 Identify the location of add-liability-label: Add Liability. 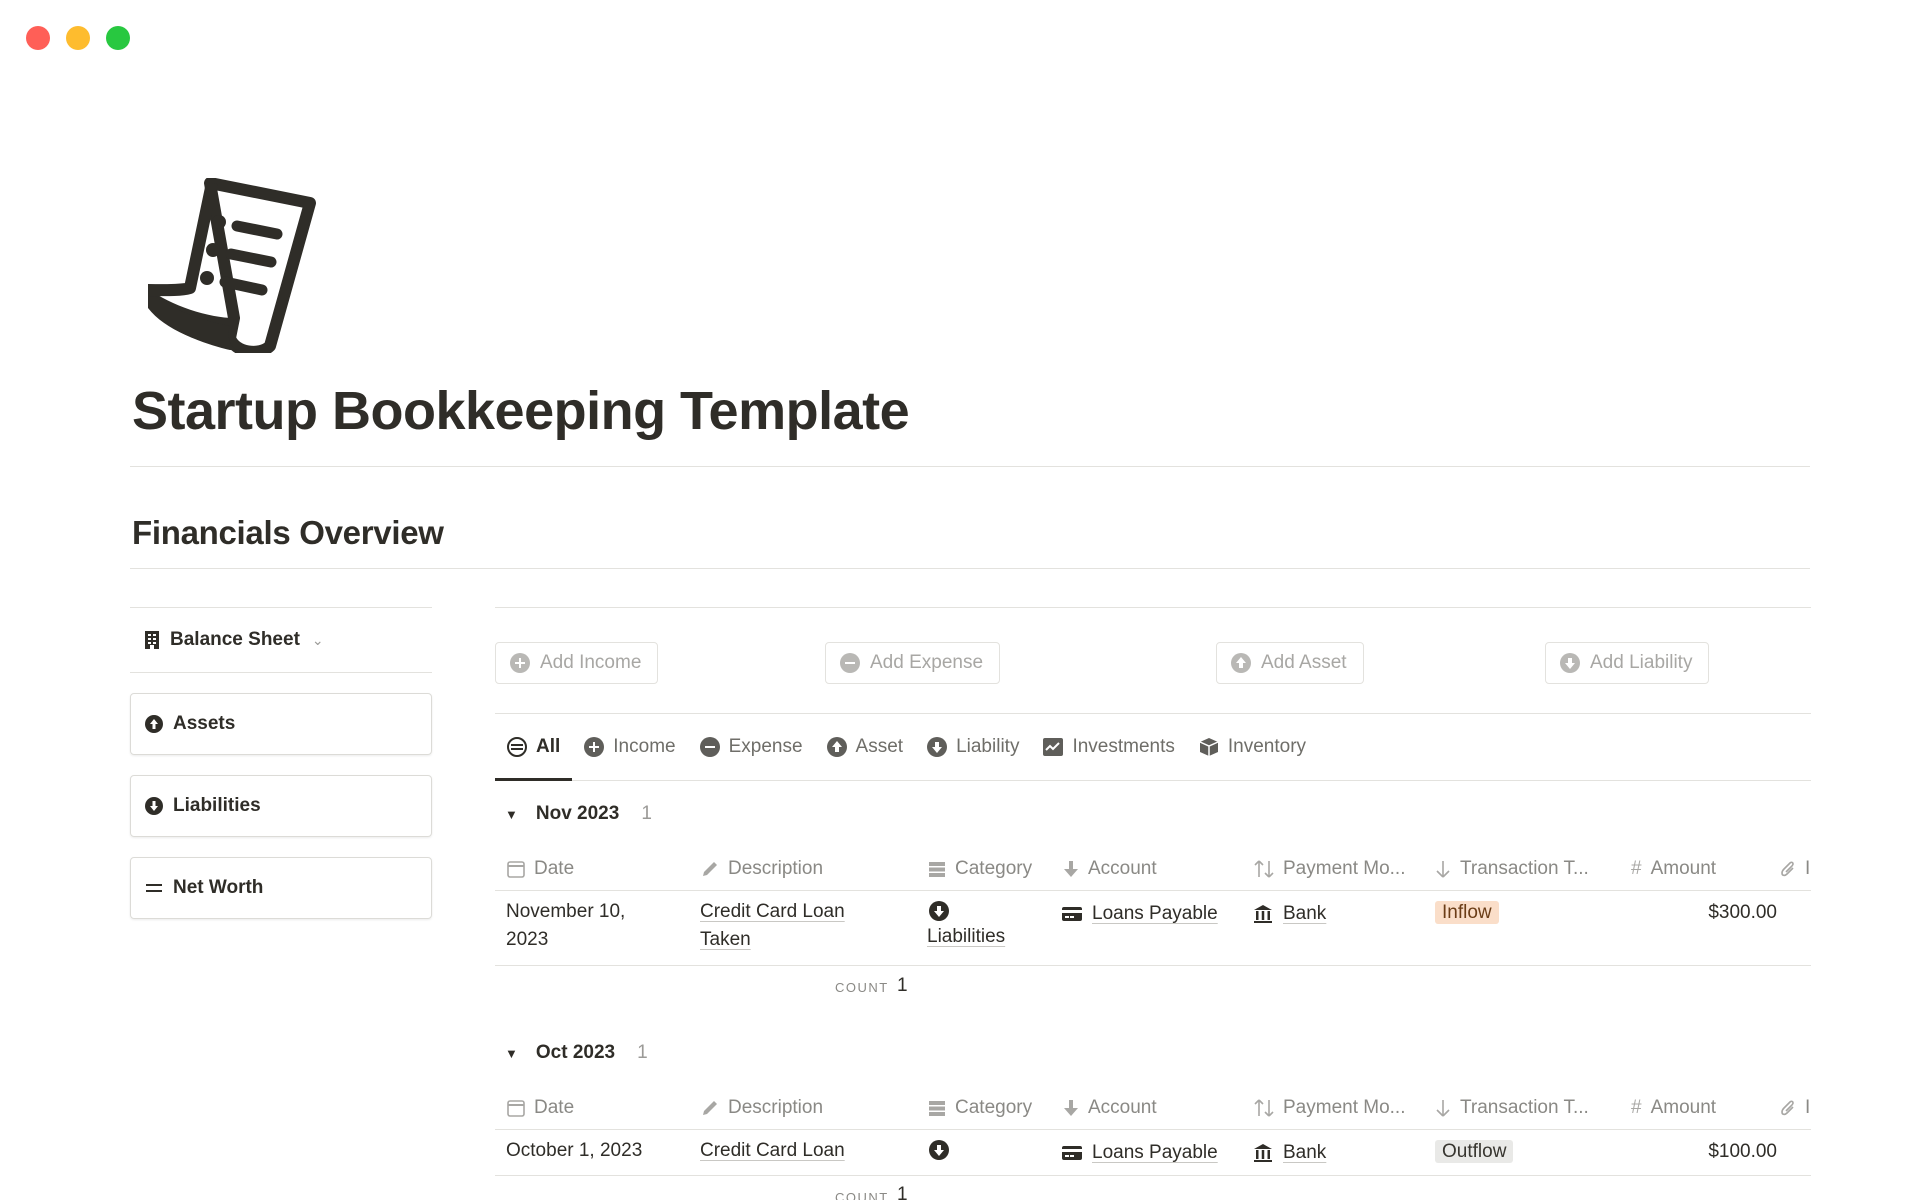
(1641, 662).